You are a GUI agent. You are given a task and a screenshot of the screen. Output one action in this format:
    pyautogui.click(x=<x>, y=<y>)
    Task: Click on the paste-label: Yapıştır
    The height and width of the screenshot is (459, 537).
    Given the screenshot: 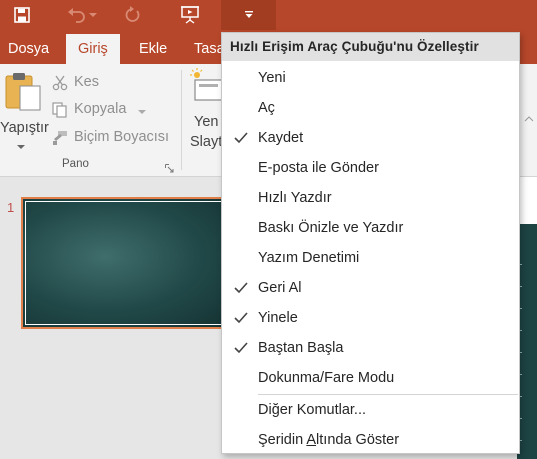 What is the action you would take?
    pyautogui.click(x=24, y=128)
    